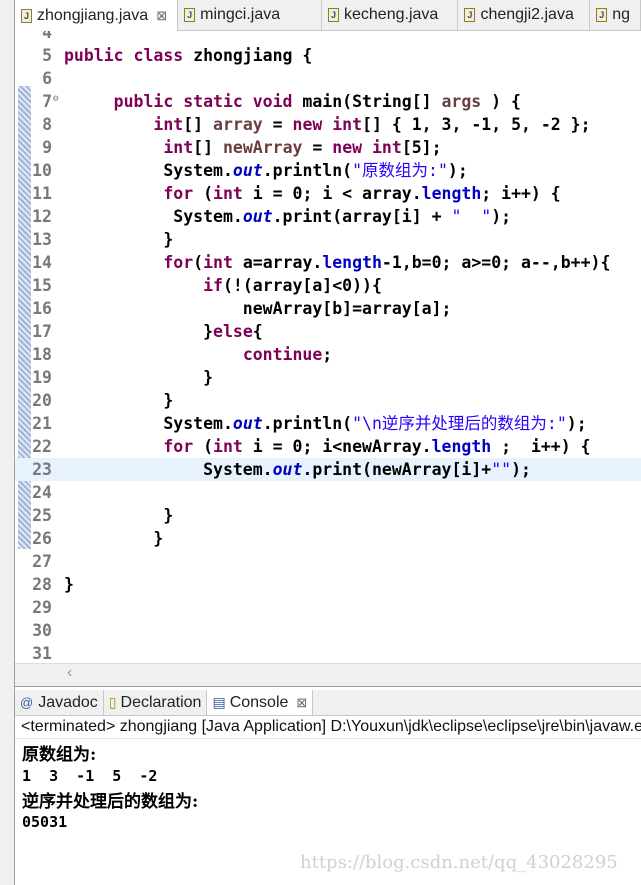  I want to click on code-line: 19 }, so click(328, 377).